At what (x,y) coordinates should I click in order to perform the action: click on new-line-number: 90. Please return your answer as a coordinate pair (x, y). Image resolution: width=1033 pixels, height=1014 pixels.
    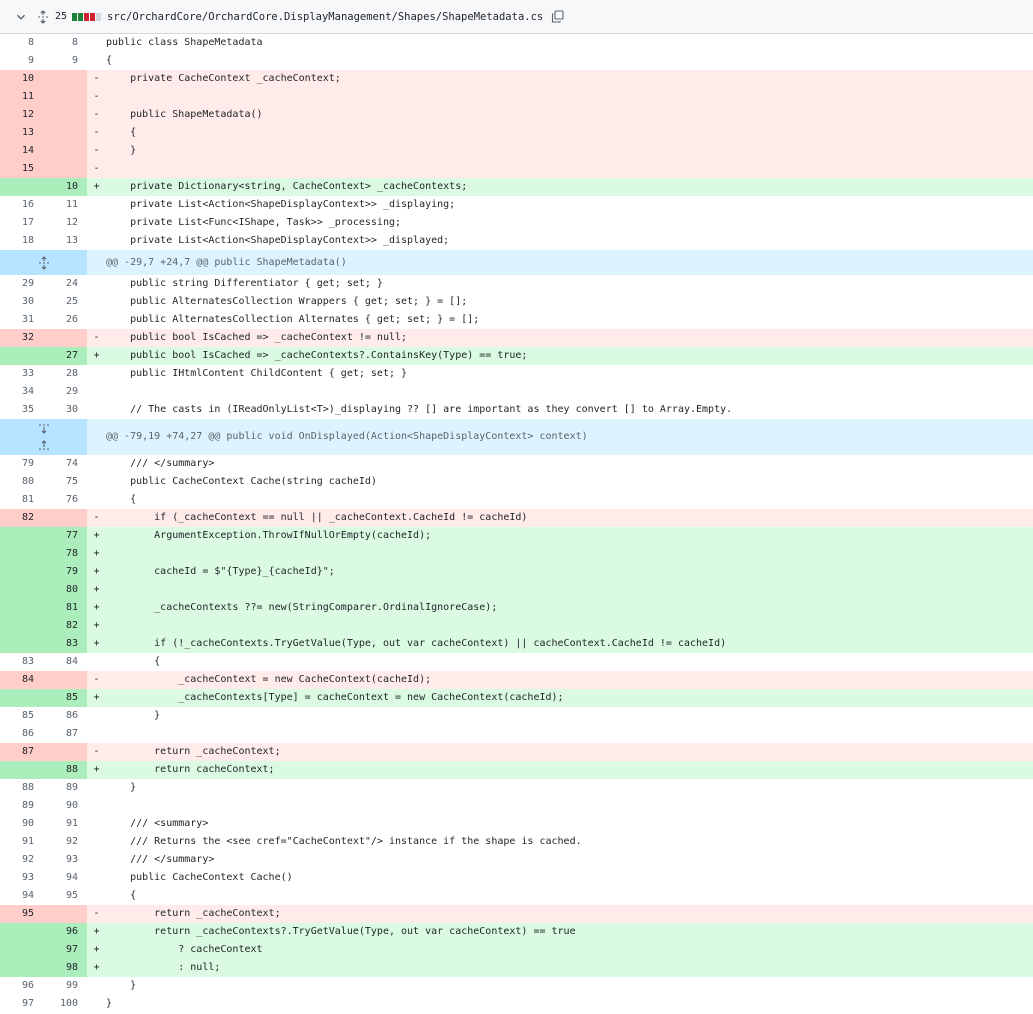
    Looking at the image, I should click on (65, 806).